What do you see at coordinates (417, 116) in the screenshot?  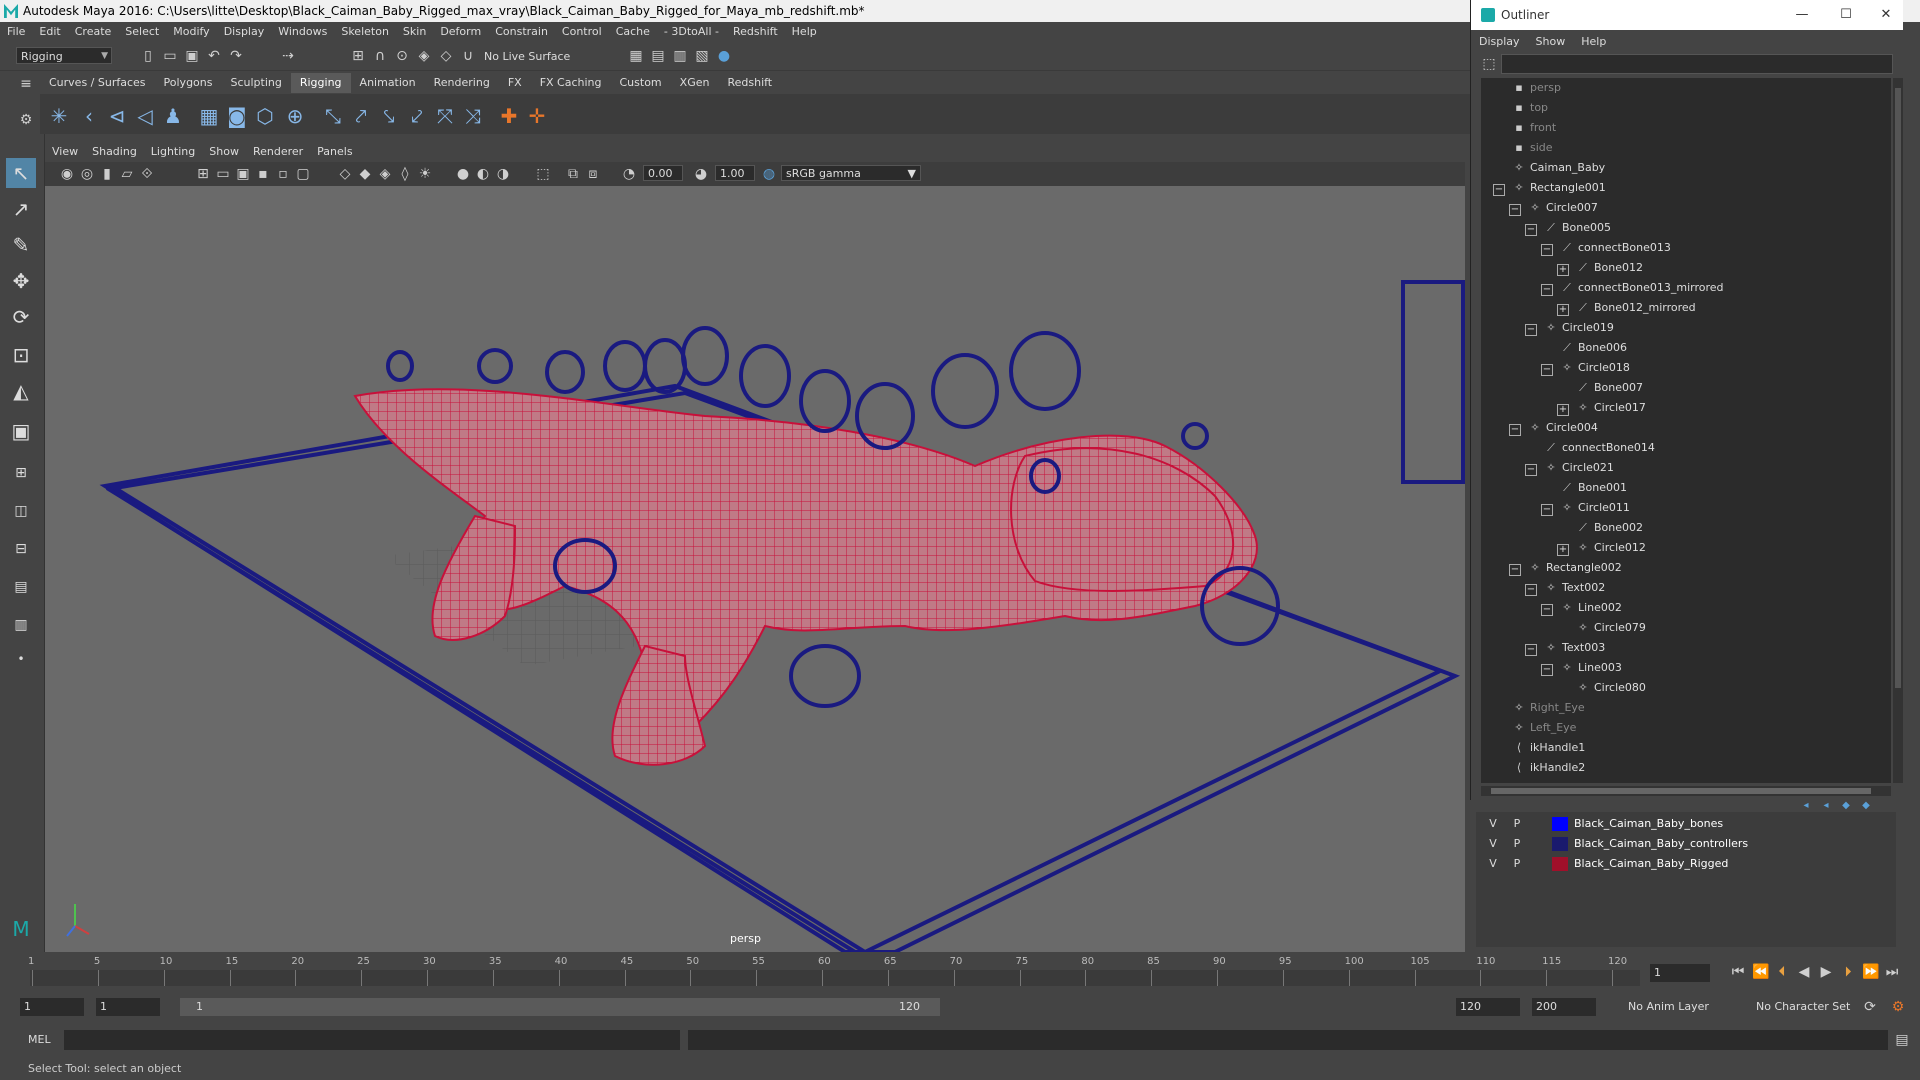 I see `weight-tool-icon: ⤦` at bounding box center [417, 116].